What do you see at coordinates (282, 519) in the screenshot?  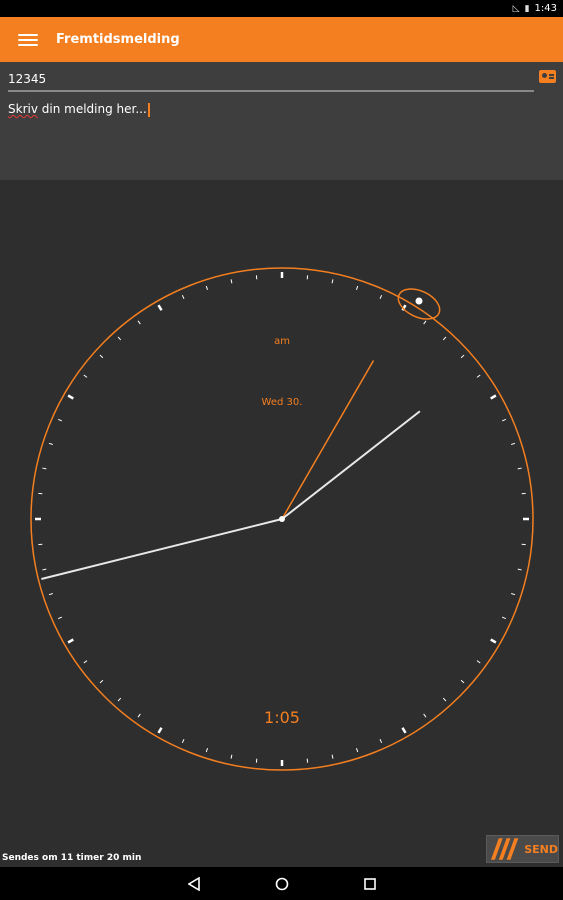 I see `clock-center` at bounding box center [282, 519].